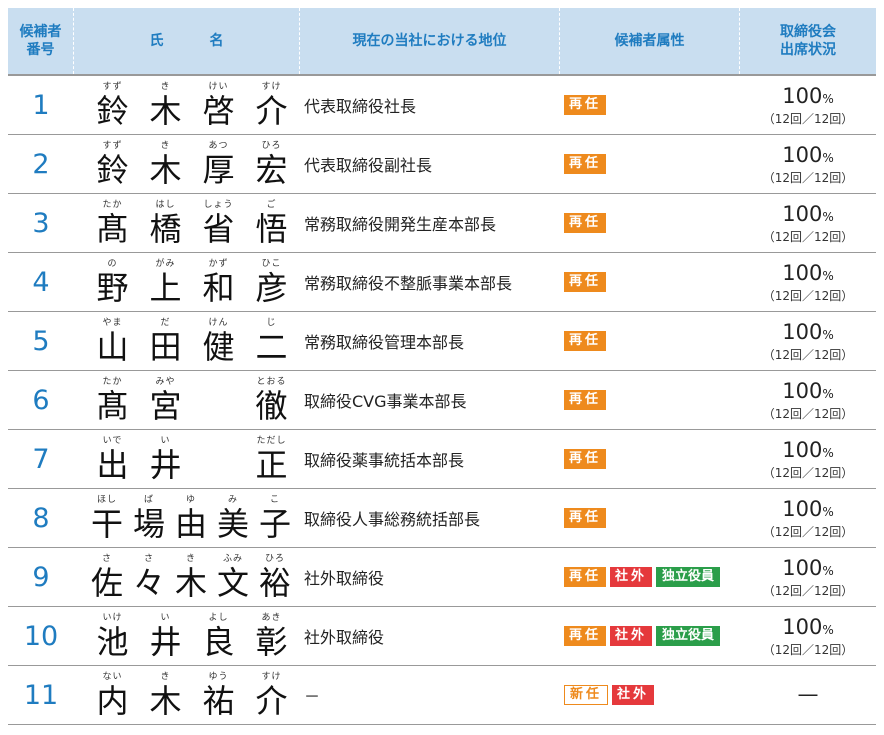 The width and height of the screenshot is (884, 735). I want to click on kanji: 裕, so click(274, 583).